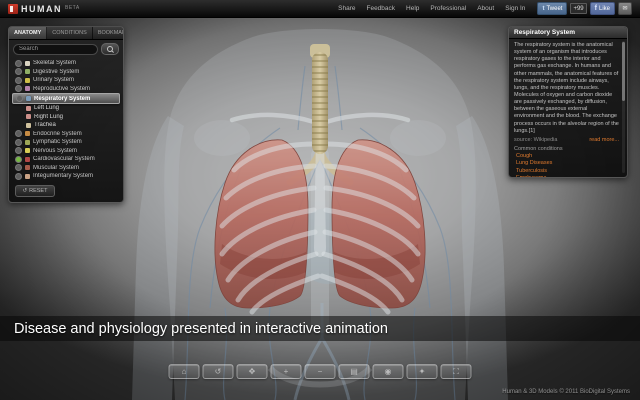  I want to click on sidebar-item-integumentary-system: Integumentary System, so click(66, 176).